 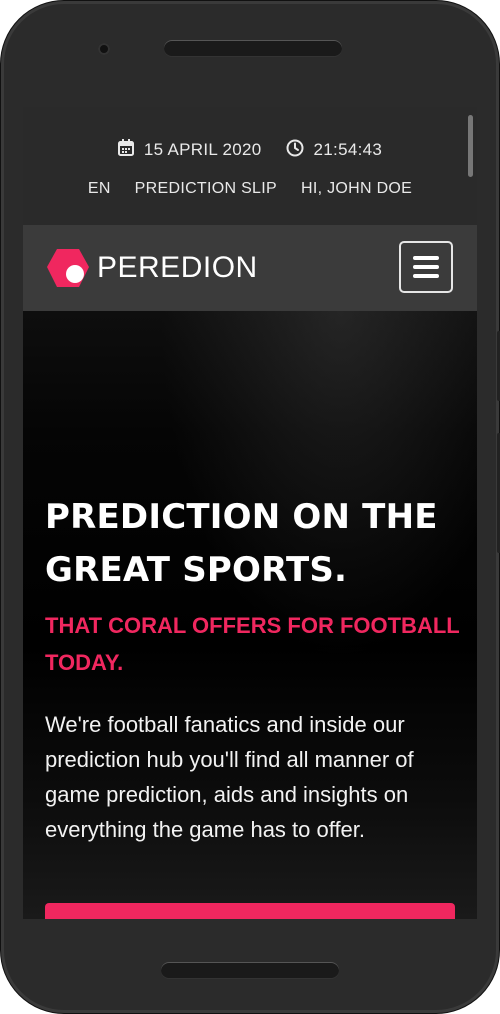 What do you see at coordinates (99, 189) in the screenshot?
I see `language-selector: EN` at bounding box center [99, 189].